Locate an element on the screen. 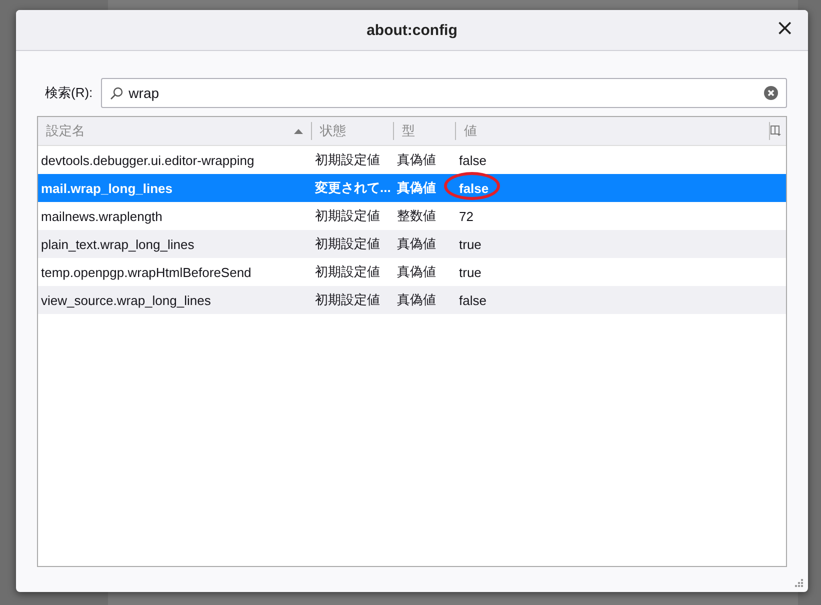 The width and height of the screenshot is (821, 605). table-cell-text: mailnews.wraplength is located at coordinates (102, 216).